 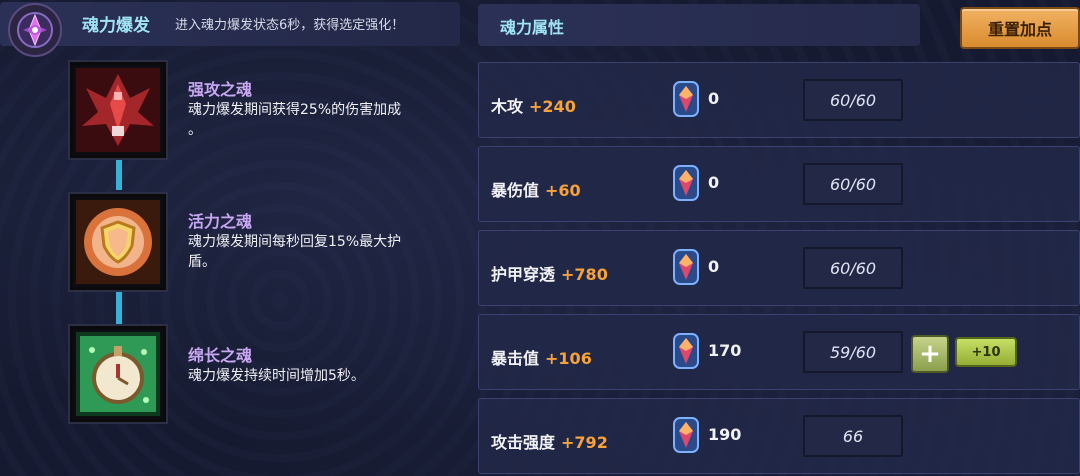 I want to click on attribute-cap: 59/60, so click(x=853, y=352).